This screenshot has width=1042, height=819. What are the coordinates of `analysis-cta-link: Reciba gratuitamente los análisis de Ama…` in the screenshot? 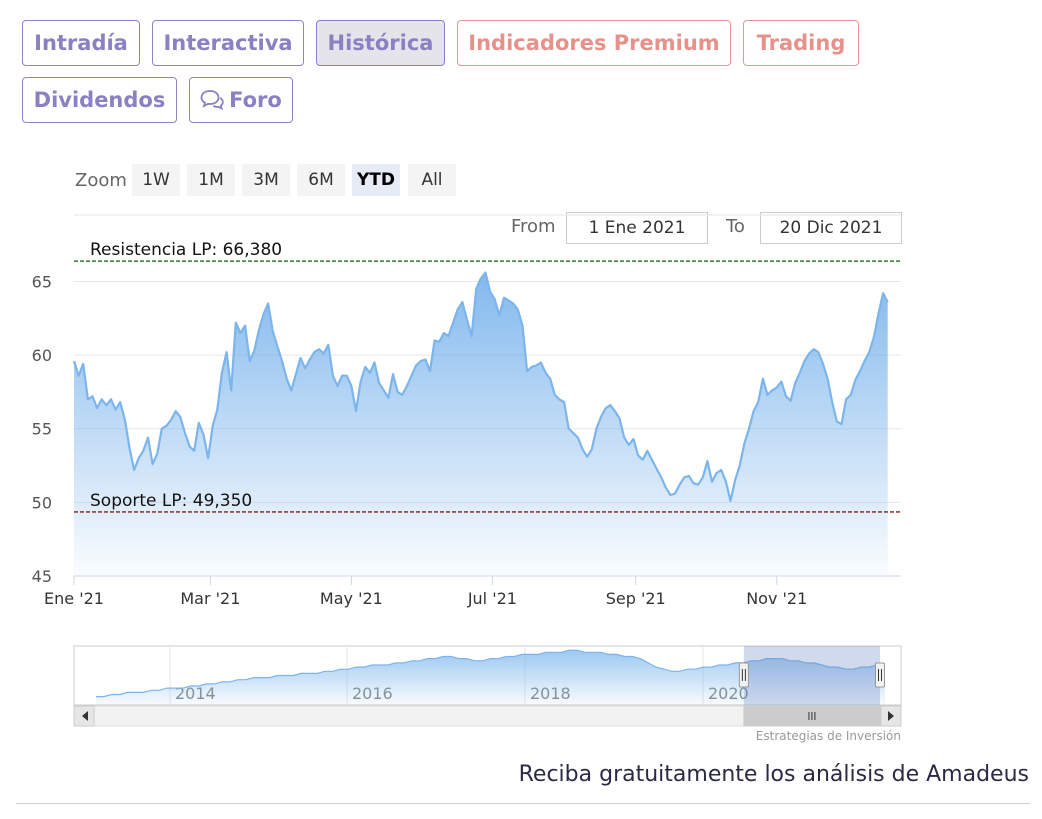 It's located at (754, 774).